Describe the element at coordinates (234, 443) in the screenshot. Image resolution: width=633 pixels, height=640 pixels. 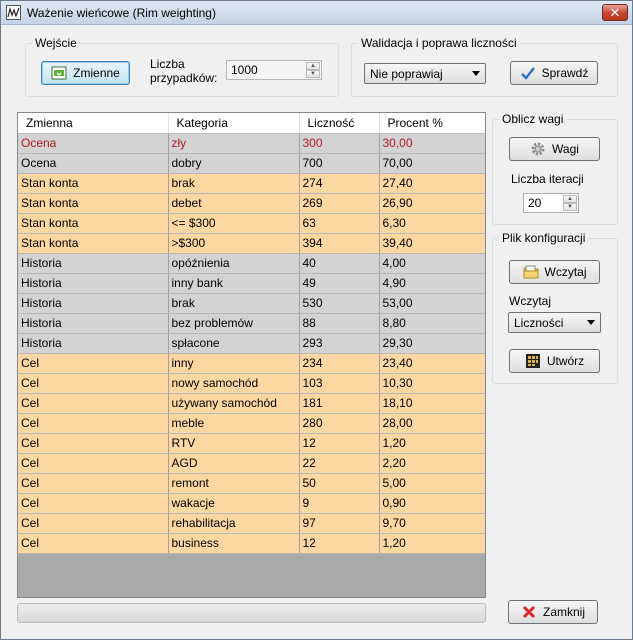
I see `cell-category: RTV` at that location.